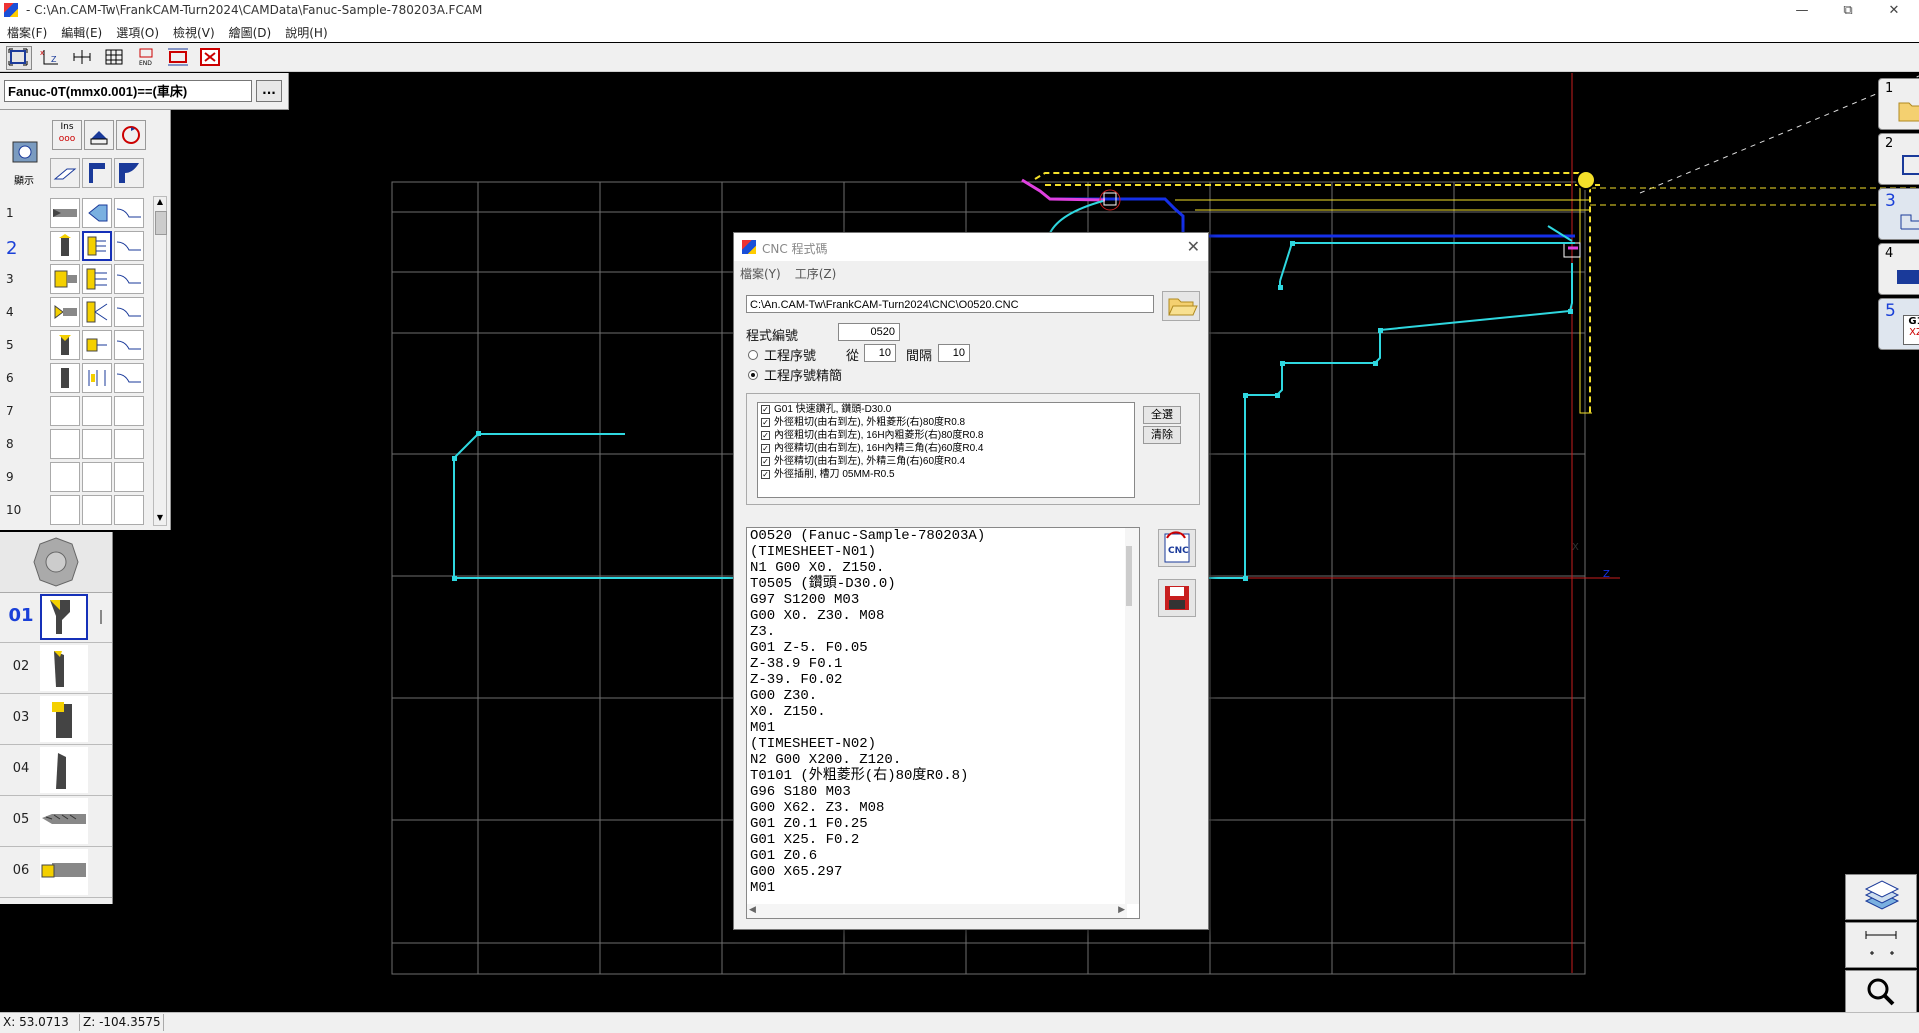 Image resolution: width=1919 pixels, height=1033 pixels. Describe the element at coordinates (1177, 548) in the screenshot. I see `regenerate-cnc-icon: CNC` at that location.